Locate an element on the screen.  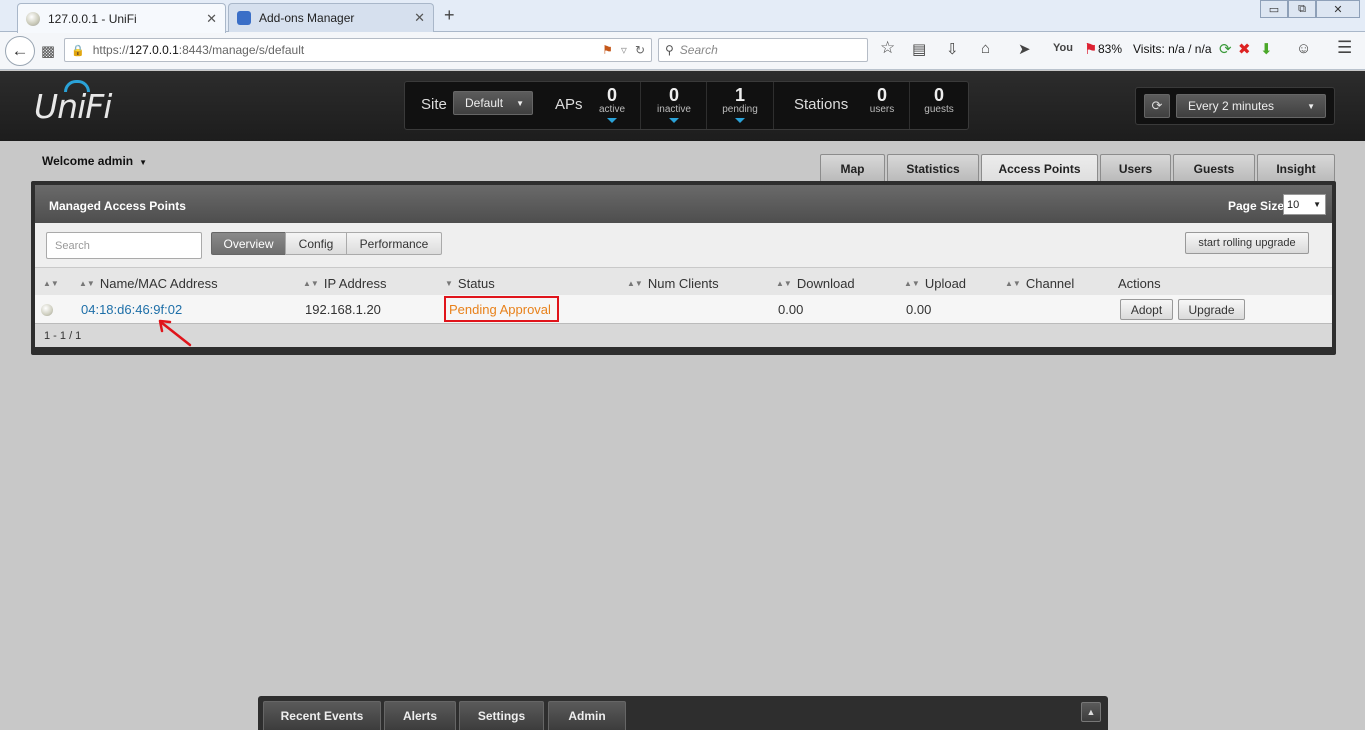
column-header-status: ▼ Status is located at coordinates (470, 283).